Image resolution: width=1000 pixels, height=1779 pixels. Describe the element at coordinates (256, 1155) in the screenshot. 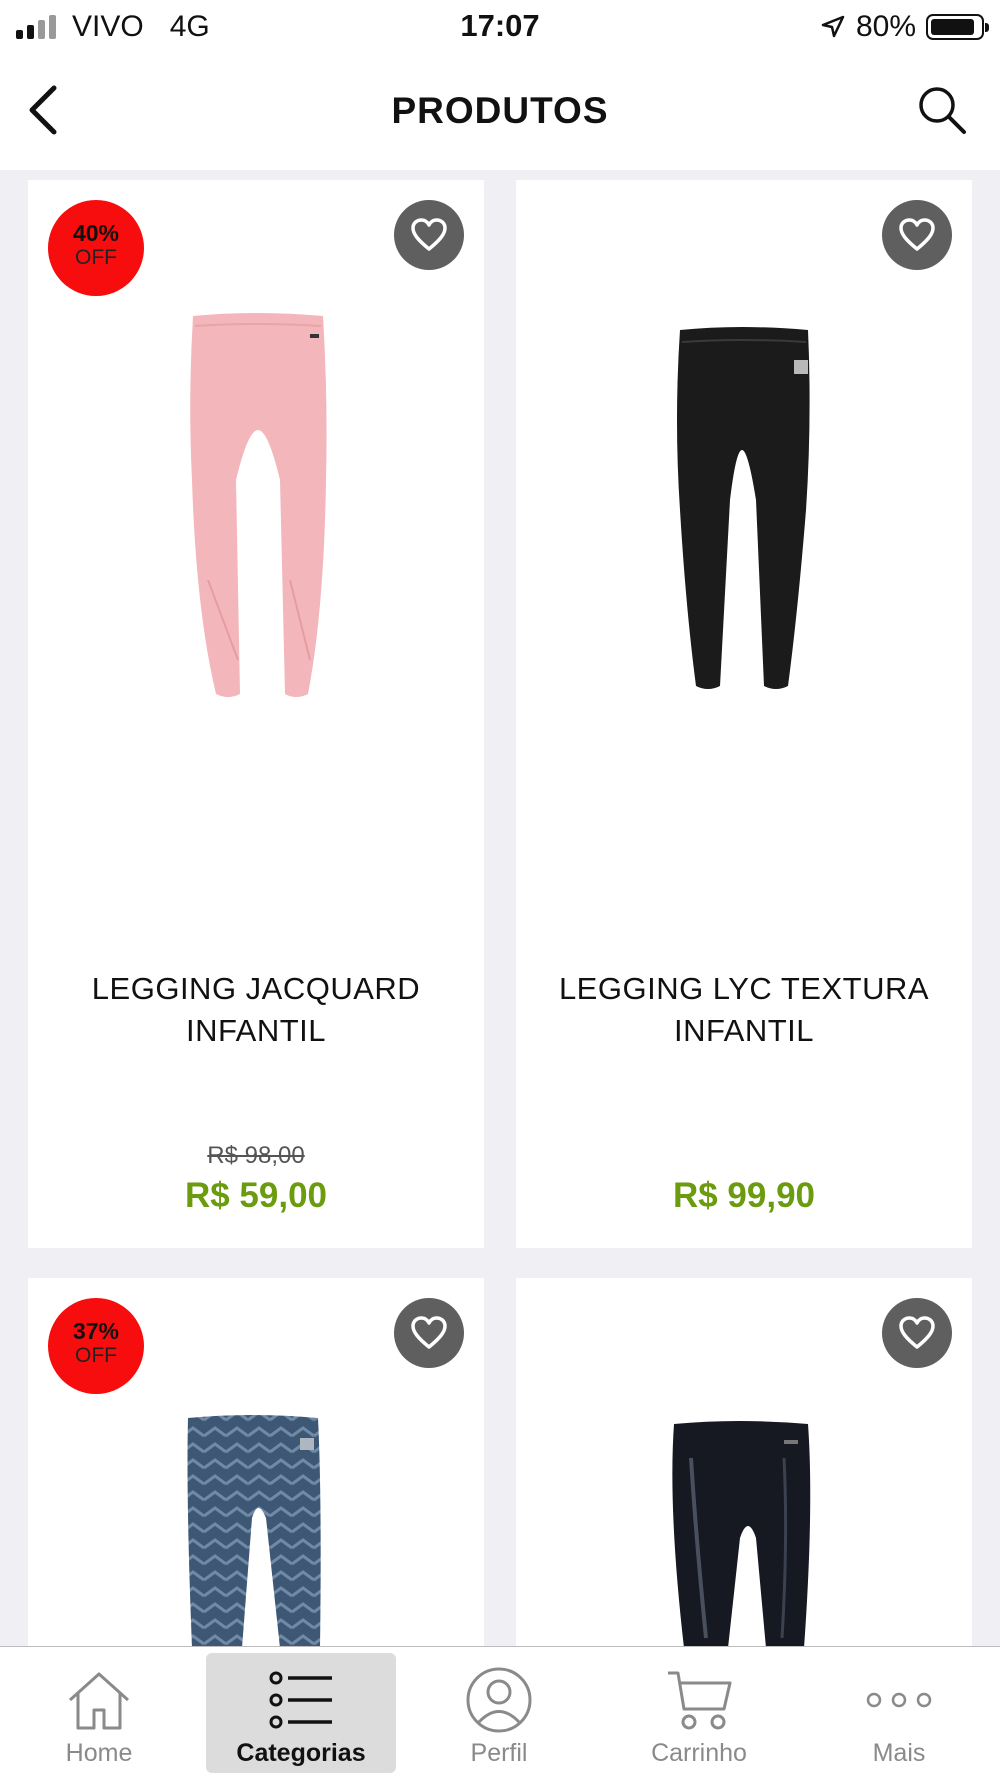

I see `old-price: R$ 98,00` at that location.